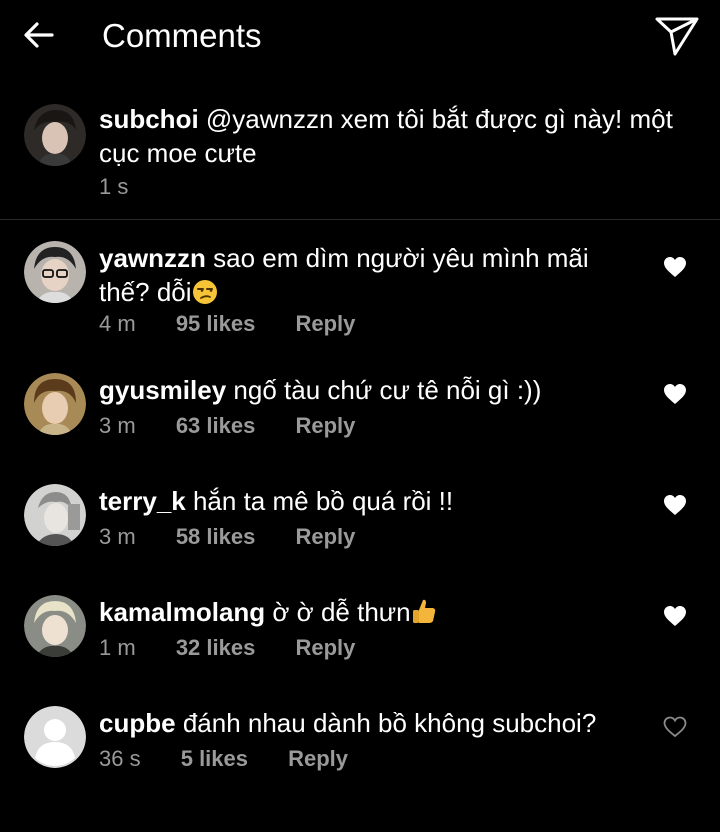  I want to click on page-title: Comments, so click(182, 35).